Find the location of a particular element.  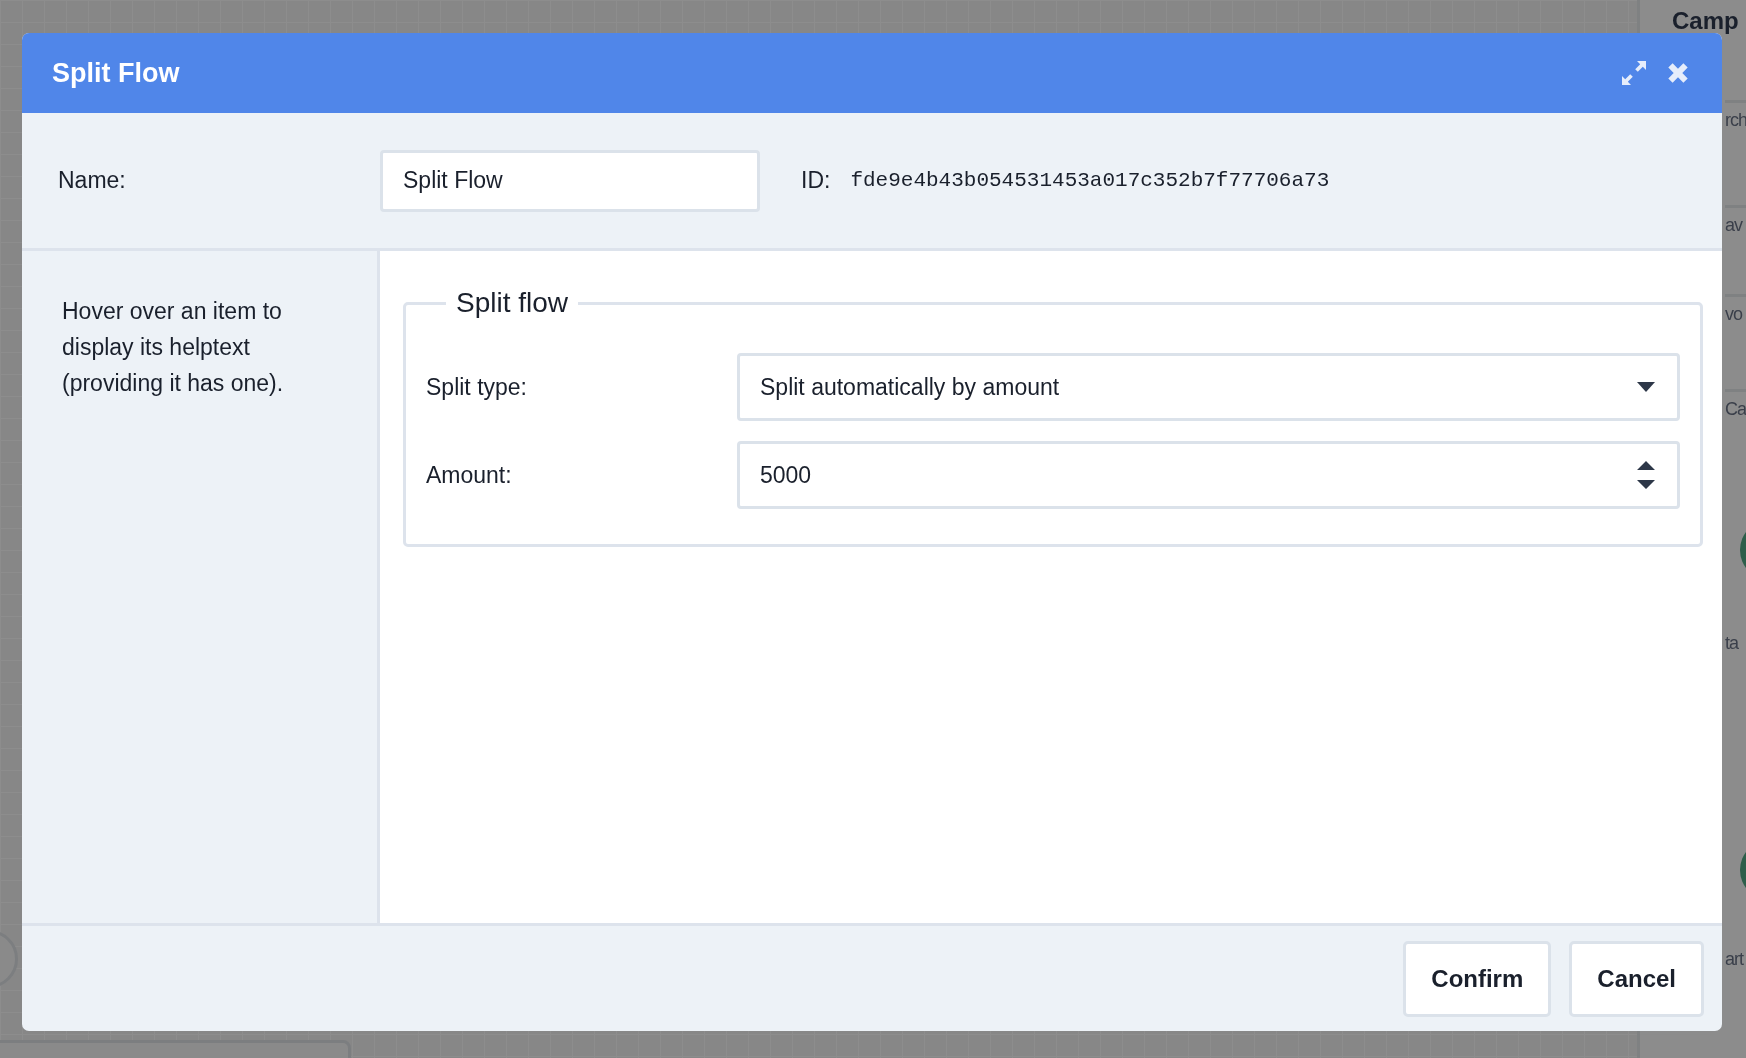

panel-text: ta is located at coordinates (1731, 643).